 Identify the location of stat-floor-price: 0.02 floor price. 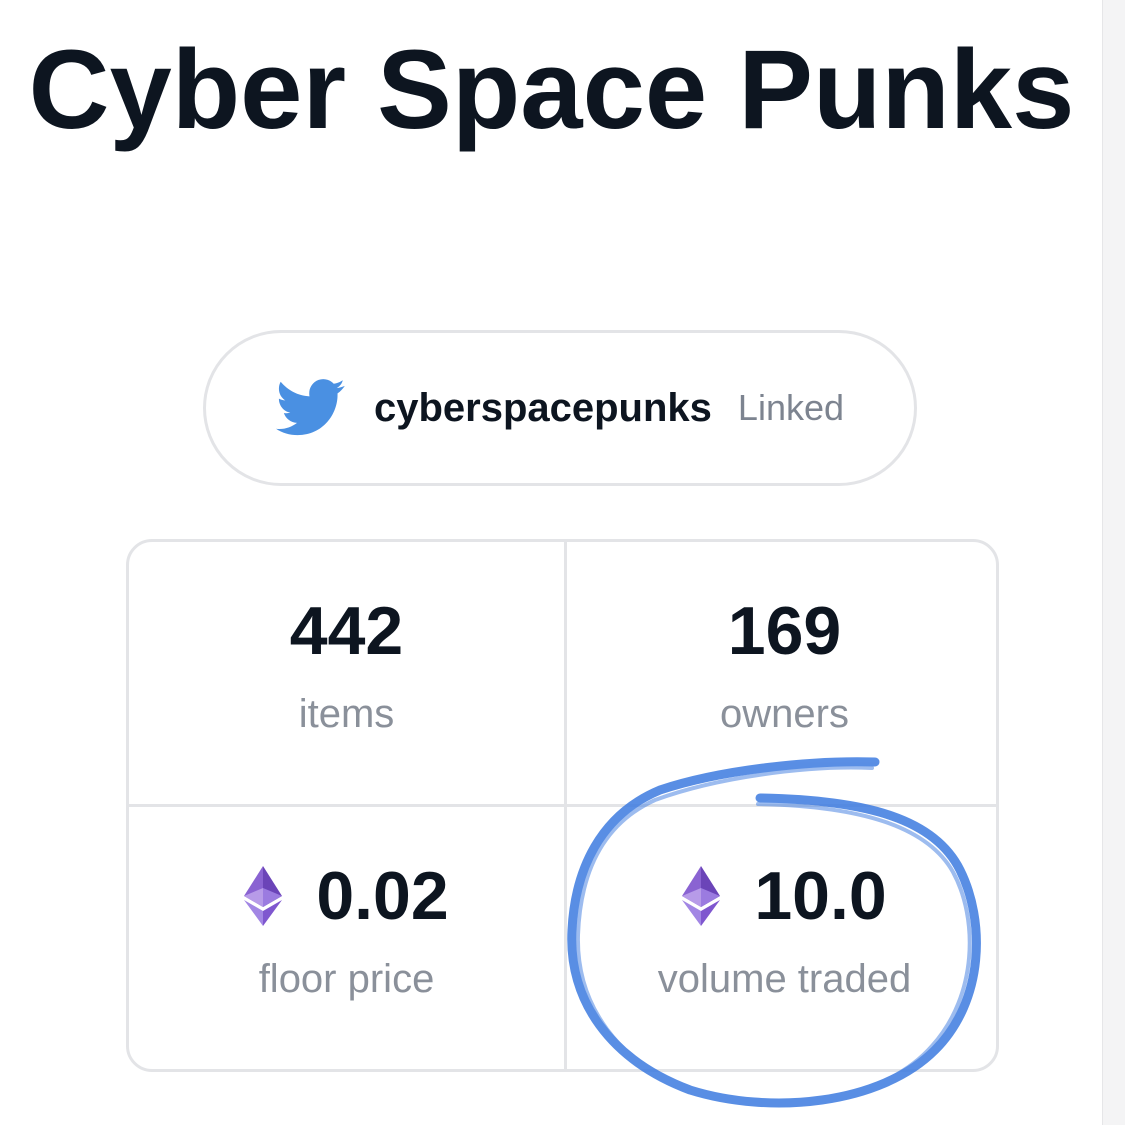
(346, 938).